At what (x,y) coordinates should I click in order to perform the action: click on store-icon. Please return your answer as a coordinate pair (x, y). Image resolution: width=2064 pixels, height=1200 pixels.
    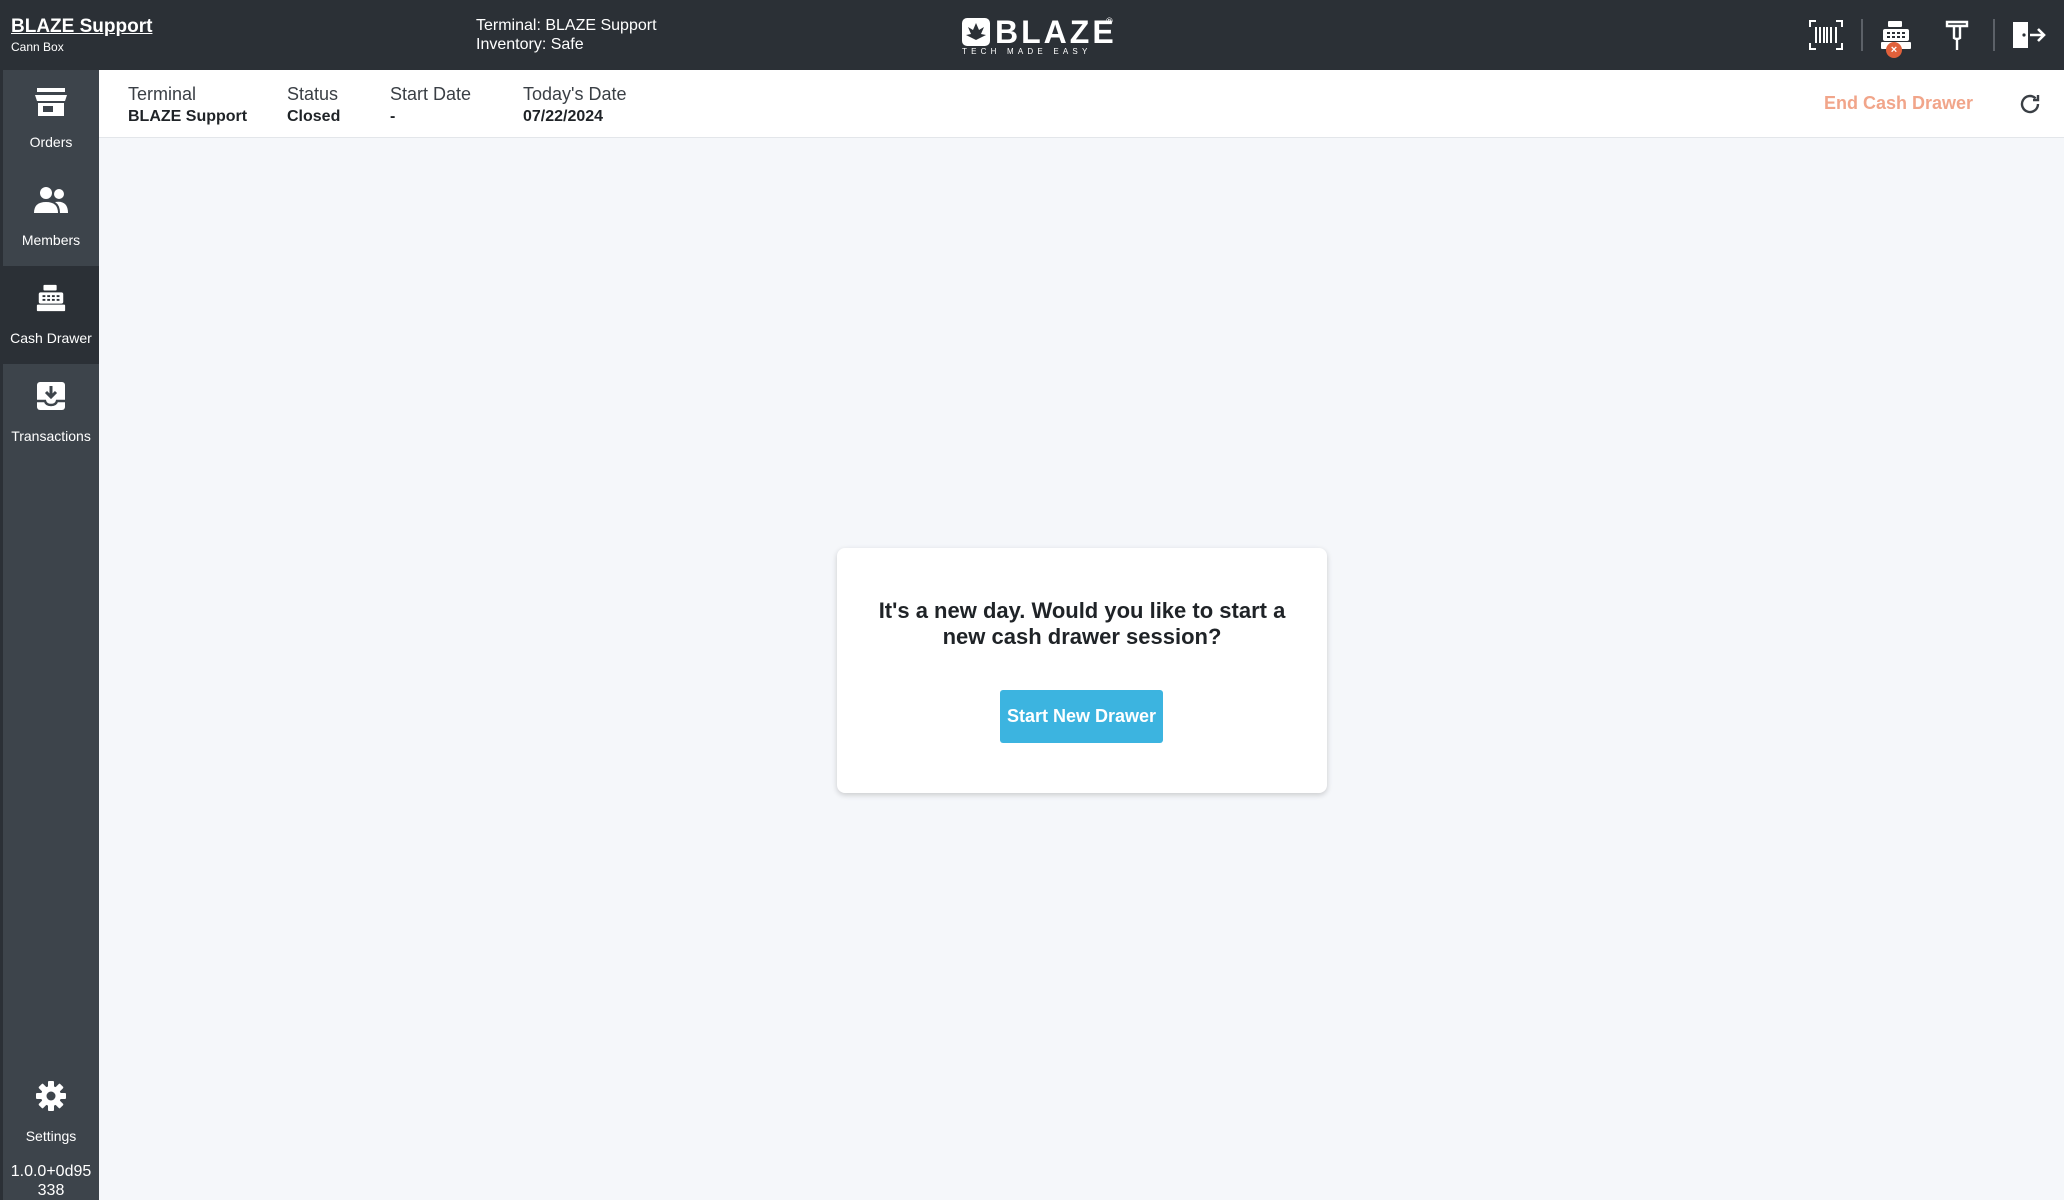
    Looking at the image, I should click on (51, 102).